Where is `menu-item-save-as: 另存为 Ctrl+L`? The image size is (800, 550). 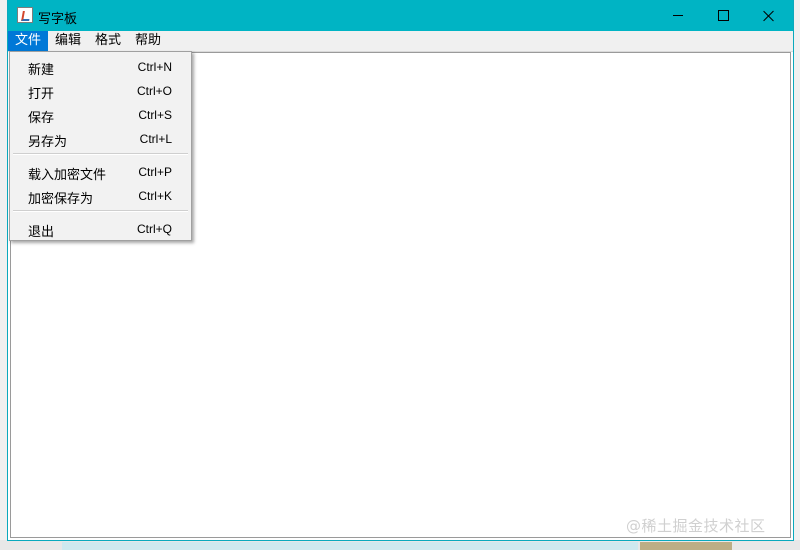
menu-item-save-as: 另存为 Ctrl+L is located at coordinates (100, 138).